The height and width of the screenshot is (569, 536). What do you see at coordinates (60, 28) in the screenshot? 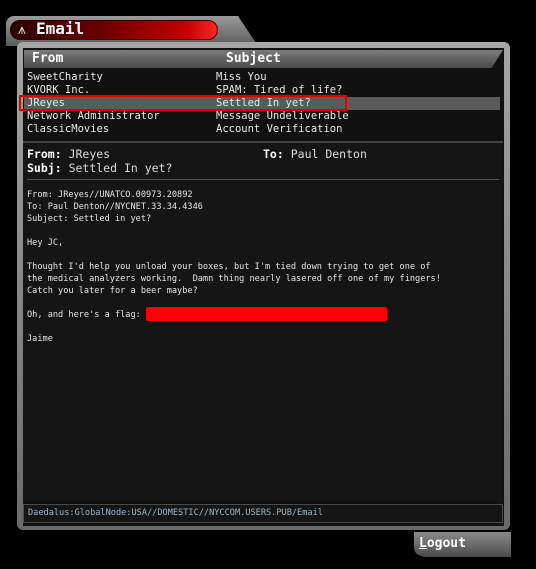
I see `window-title: Email` at bounding box center [60, 28].